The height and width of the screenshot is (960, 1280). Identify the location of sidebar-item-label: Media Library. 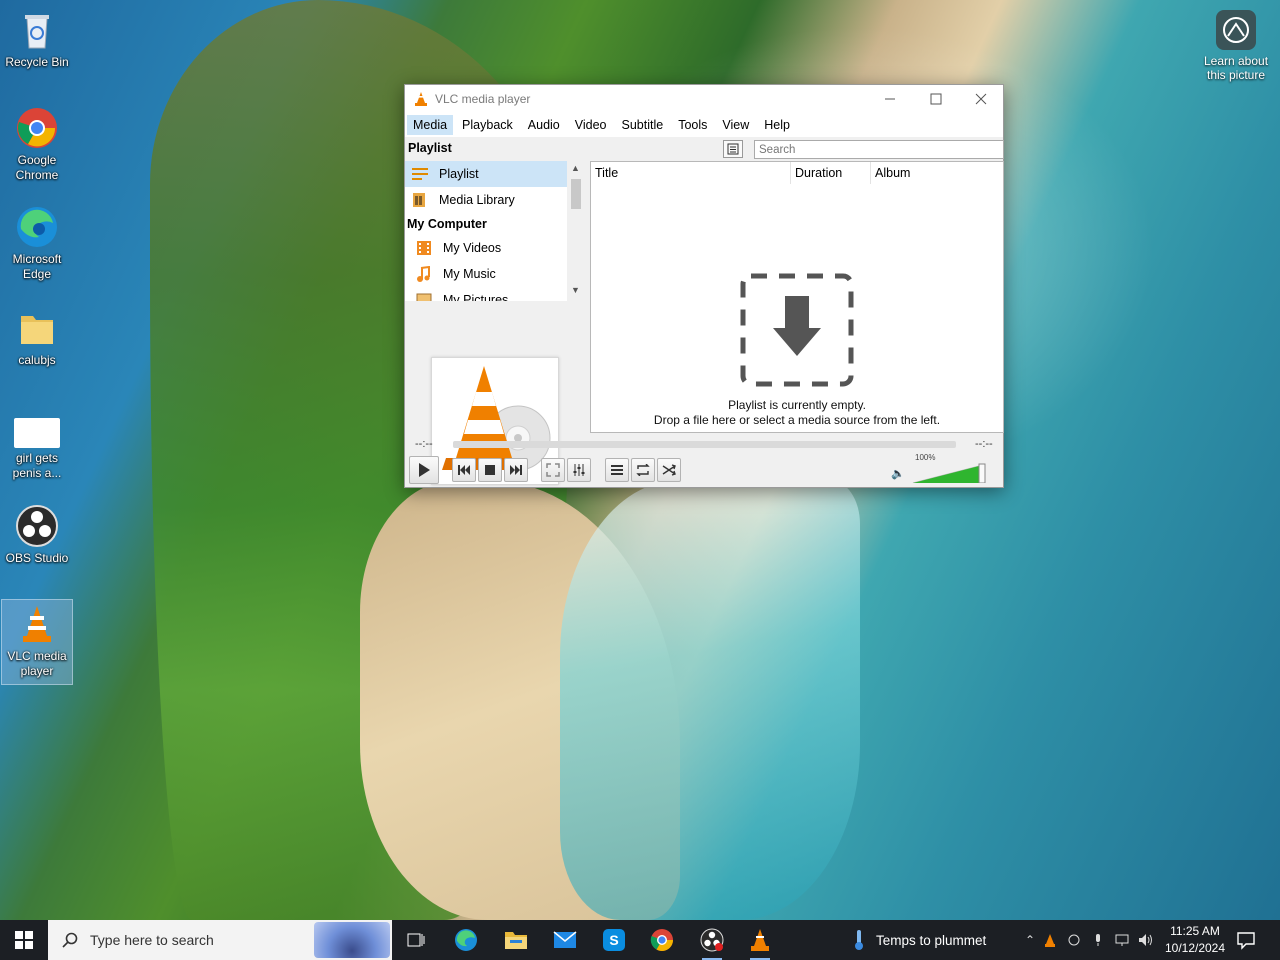
(477, 200).